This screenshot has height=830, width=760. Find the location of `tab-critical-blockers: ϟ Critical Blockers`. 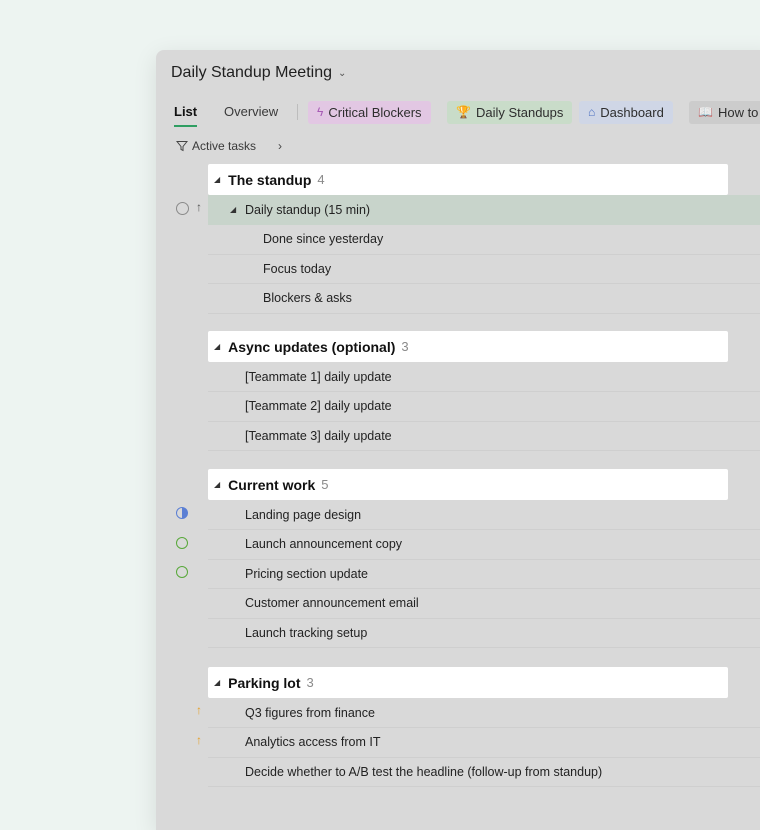

tab-critical-blockers: ϟ Critical Blockers is located at coordinates (369, 112).